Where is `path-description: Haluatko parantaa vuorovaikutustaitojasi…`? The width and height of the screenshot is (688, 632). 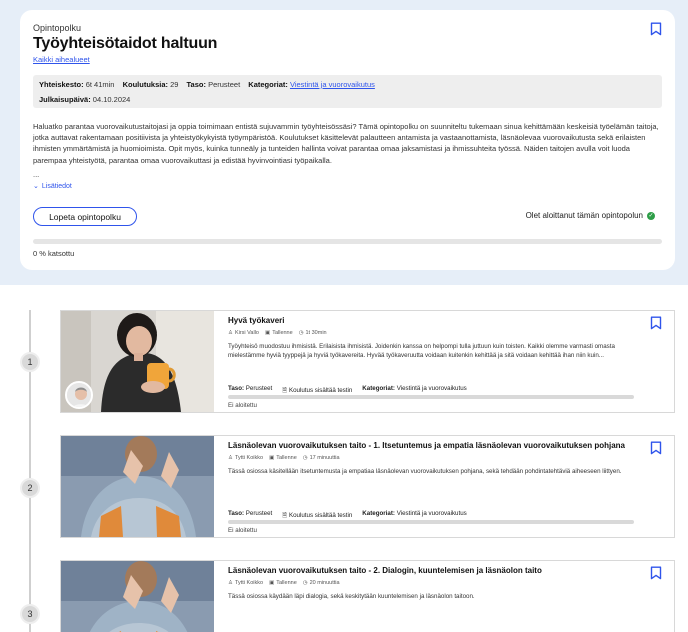 path-description: Haluatko parantaa vuorovaikutustaitojasi… is located at coordinates (346, 143).